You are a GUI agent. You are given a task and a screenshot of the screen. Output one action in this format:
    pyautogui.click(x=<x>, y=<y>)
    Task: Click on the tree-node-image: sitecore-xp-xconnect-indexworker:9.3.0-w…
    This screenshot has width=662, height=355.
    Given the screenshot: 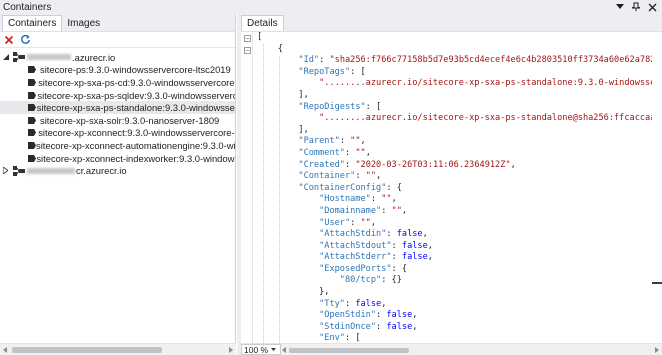 What is the action you would take?
    pyautogui.click(x=117, y=158)
    